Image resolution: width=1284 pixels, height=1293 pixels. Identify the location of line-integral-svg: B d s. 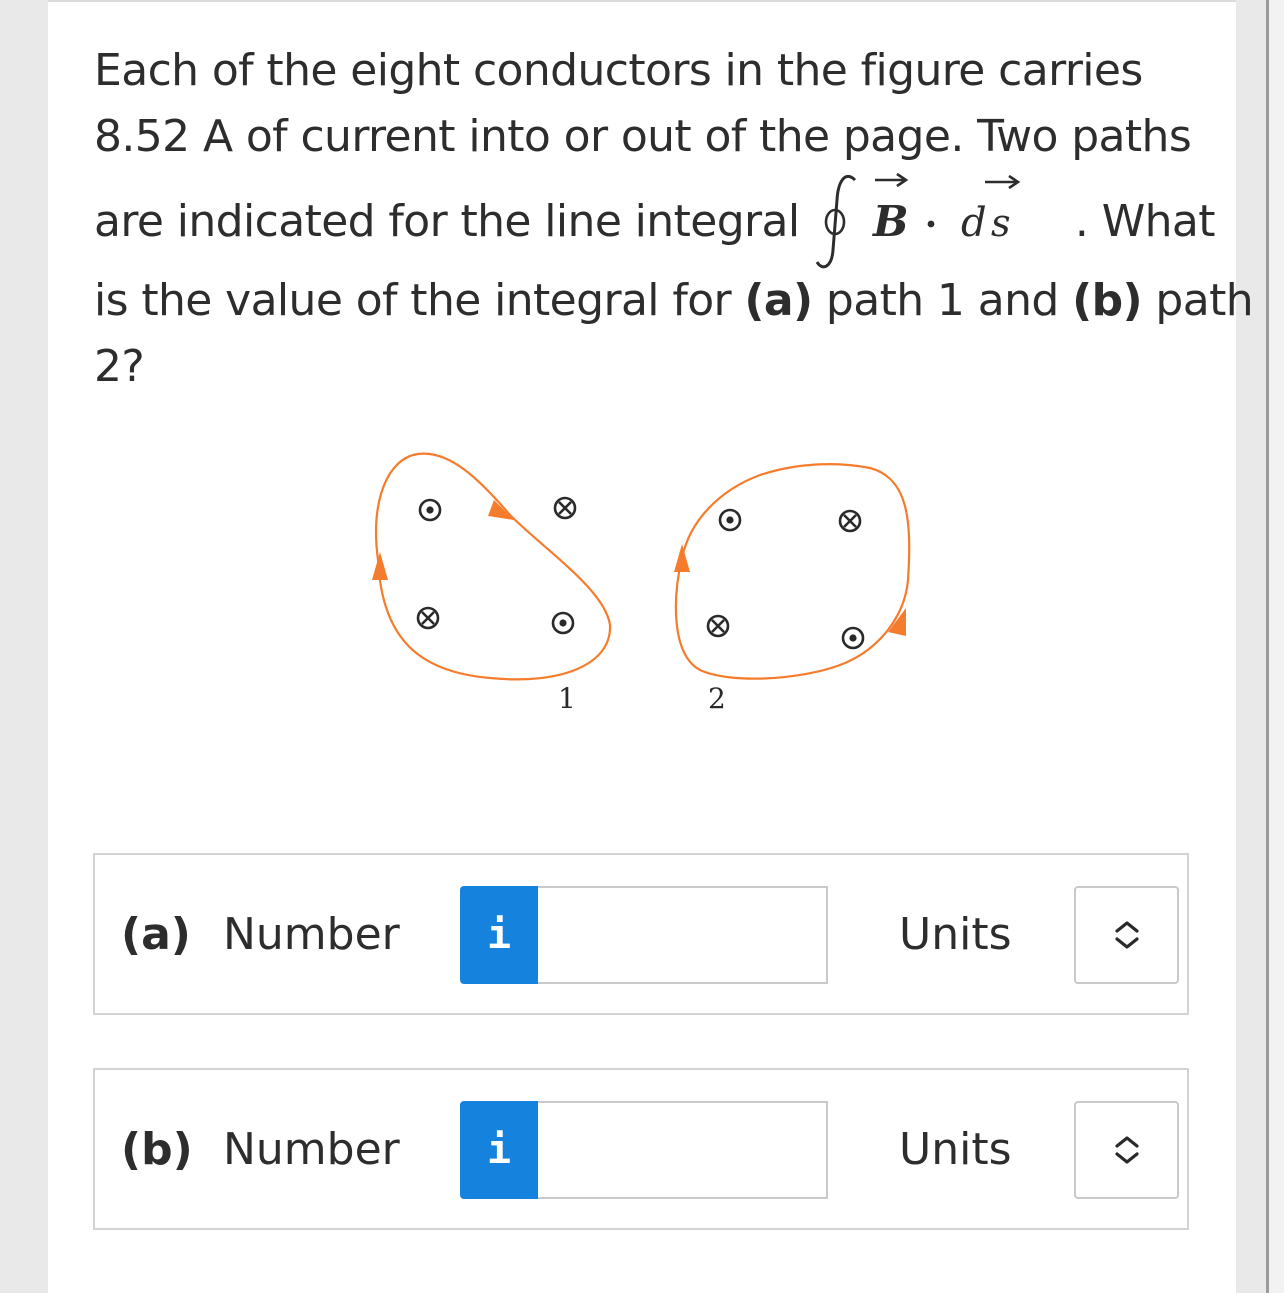
(918, 220).